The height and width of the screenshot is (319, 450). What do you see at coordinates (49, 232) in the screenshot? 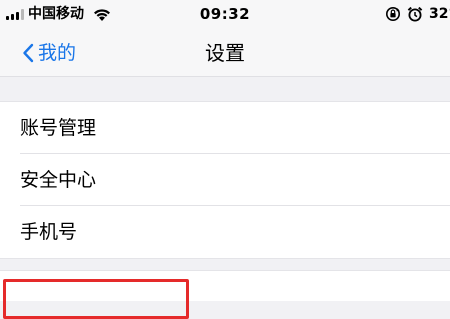
I see `settings-item-label: 手机号` at bounding box center [49, 232].